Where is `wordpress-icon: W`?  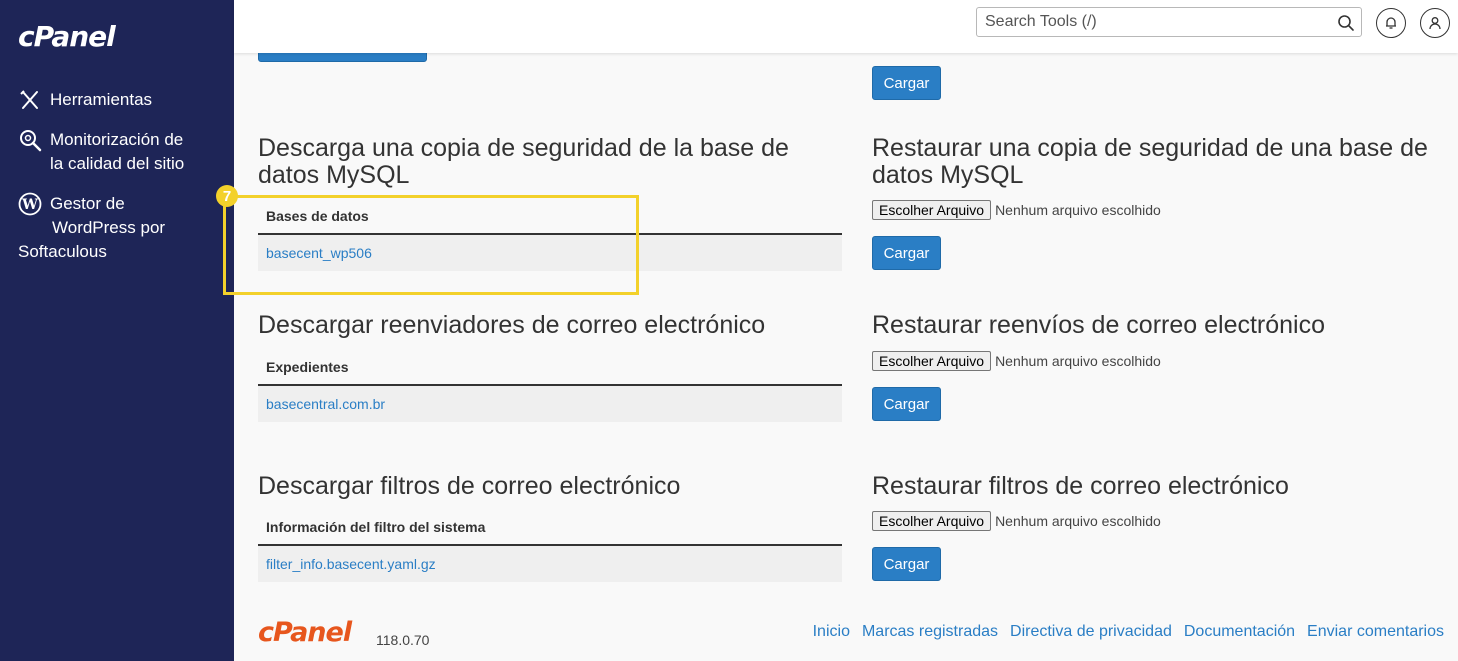
wordpress-icon: W is located at coordinates (30, 204).